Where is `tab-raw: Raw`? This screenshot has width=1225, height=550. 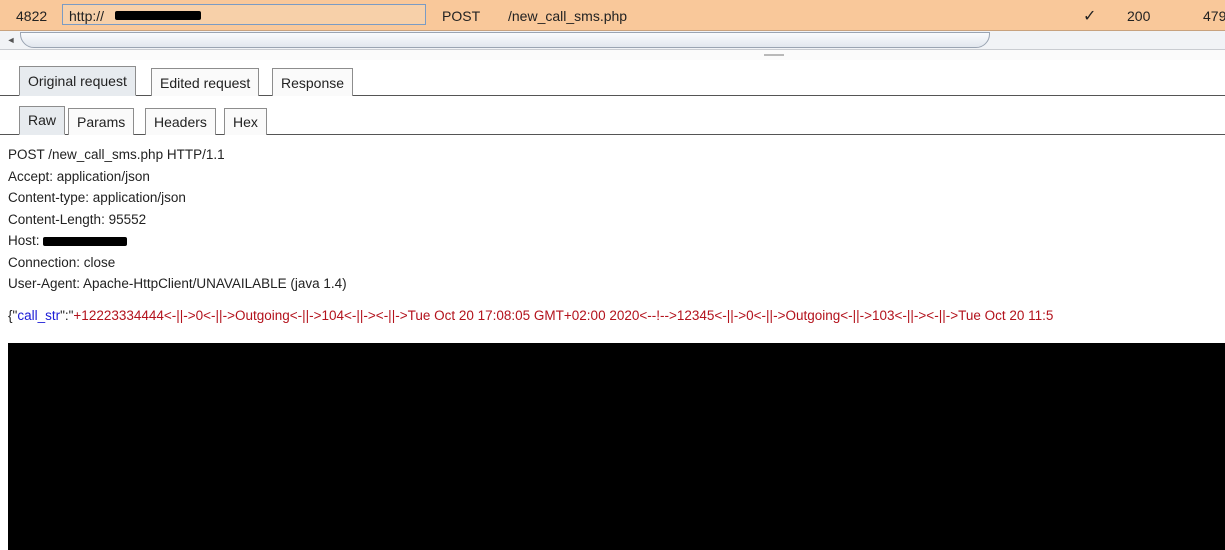
tab-raw: Raw is located at coordinates (42, 120).